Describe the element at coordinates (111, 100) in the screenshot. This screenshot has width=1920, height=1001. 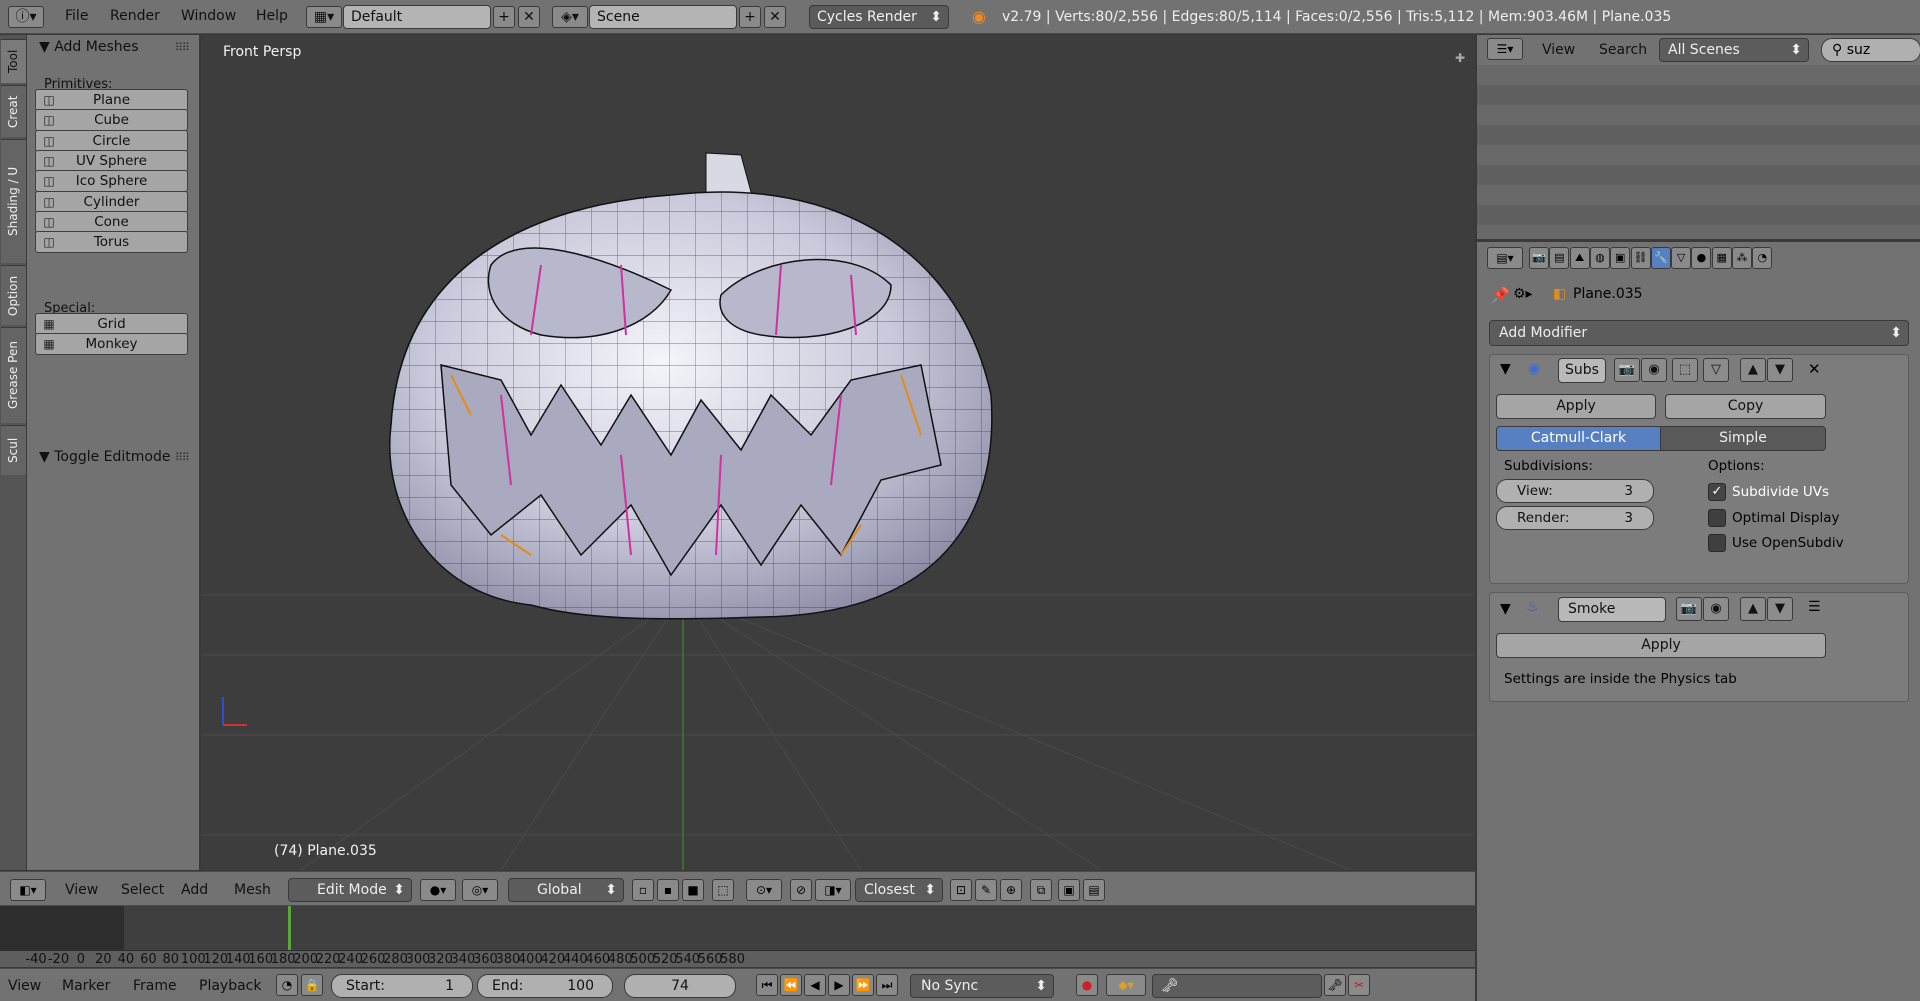
I see `add-plane-button: ◫ Plane` at that location.